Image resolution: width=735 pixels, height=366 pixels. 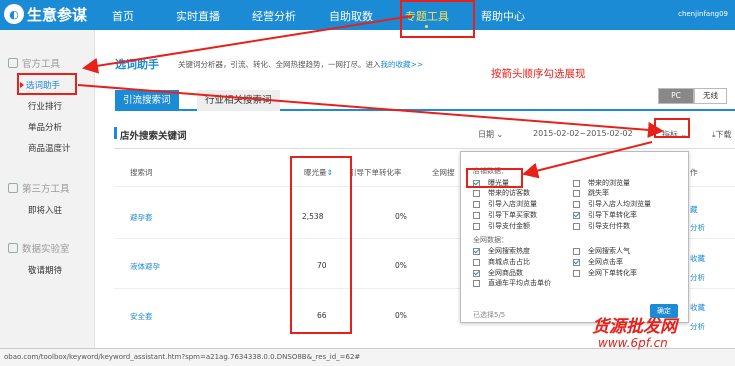 I want to click on watermark-text: 货源批发网, so click(x=634, y=327).